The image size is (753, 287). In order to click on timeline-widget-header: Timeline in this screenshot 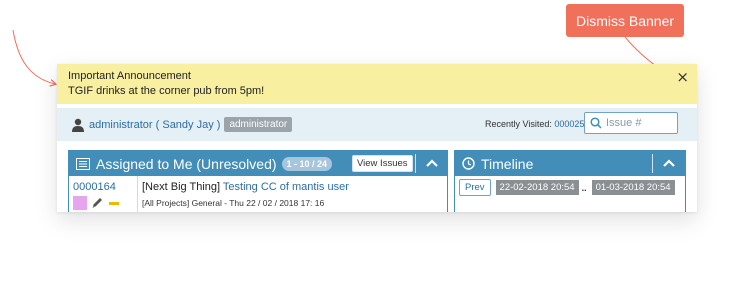, I will do `click(570, 163)`.